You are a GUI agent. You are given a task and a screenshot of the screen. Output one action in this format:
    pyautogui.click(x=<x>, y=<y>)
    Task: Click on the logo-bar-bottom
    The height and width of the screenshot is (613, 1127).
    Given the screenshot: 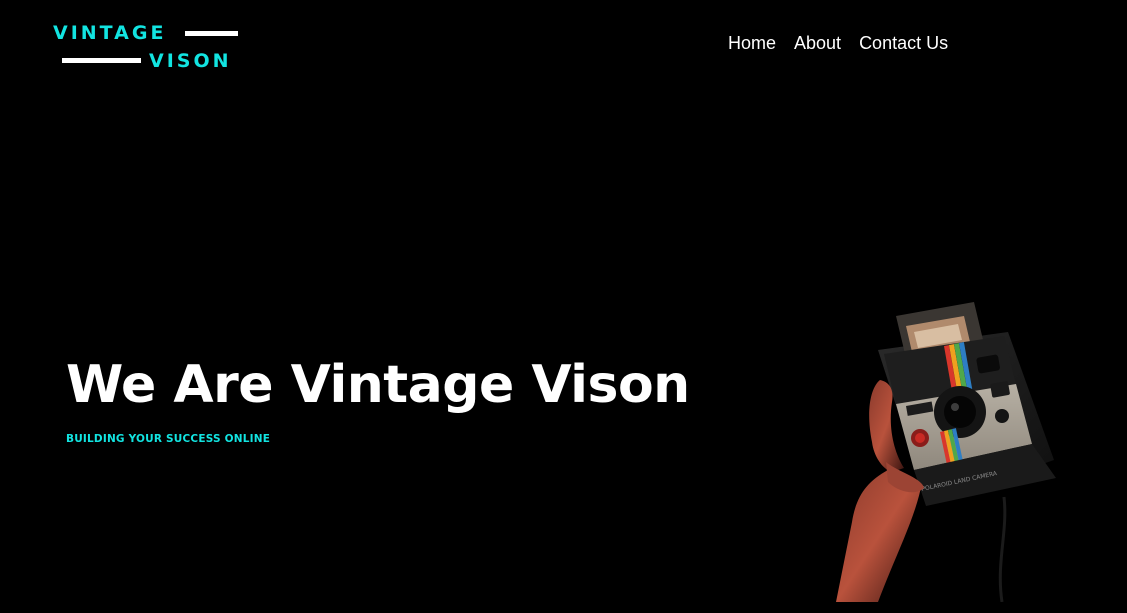 What is the action you would take?
    pyautogui.click(x=101, y=60)
    